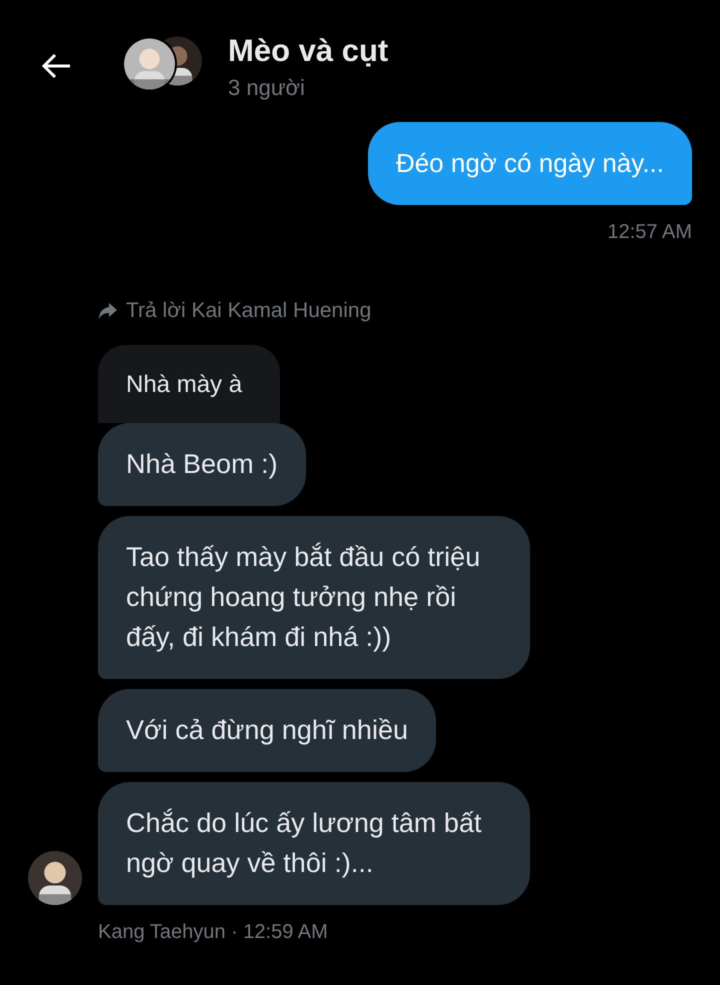 The width and height of the screenshot is (720, 985). What do you see at coordinates (56, 66) in the screenshot?
I see `back-icon` at bounding box center [56, 66].